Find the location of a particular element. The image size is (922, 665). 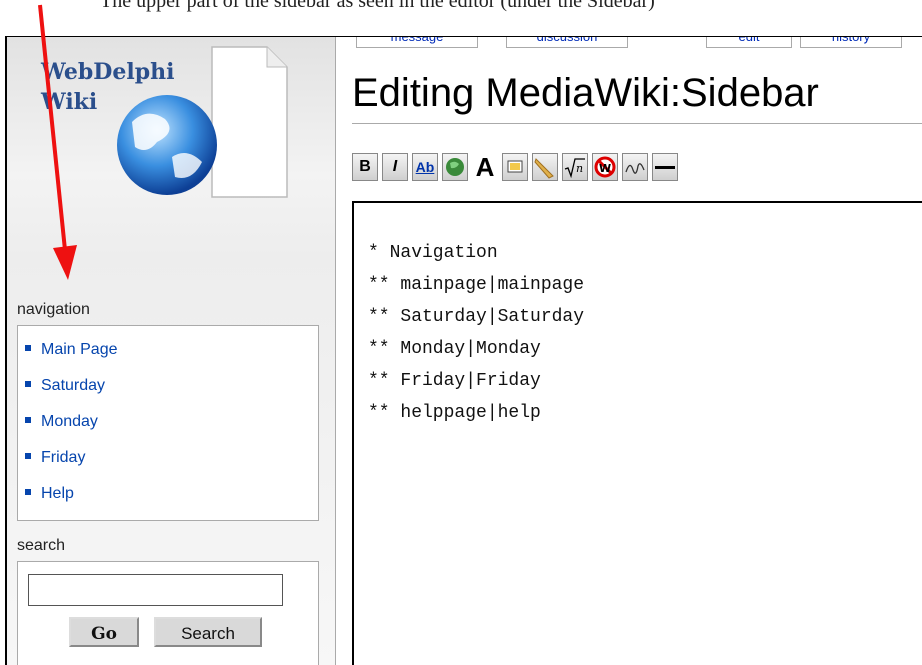

signature-icon is located at coordinates (635, 168).